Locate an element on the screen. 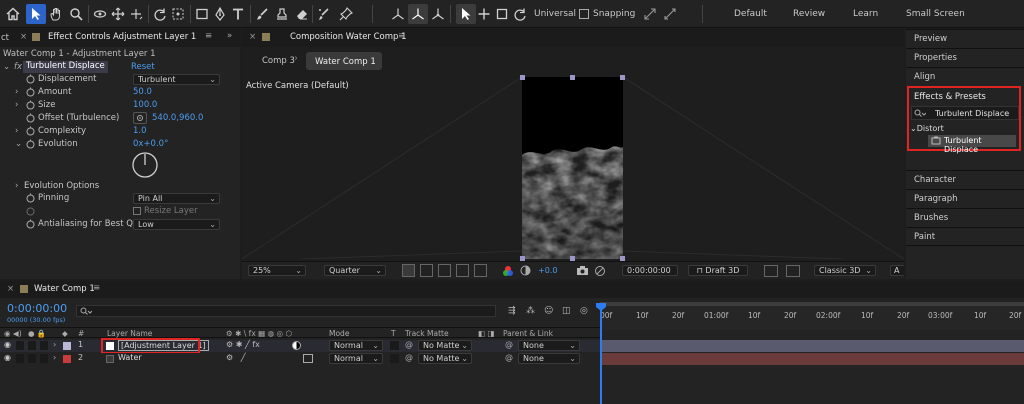 The image size is (1024, 404). lock-toggle is located at coordinates (44, 345).